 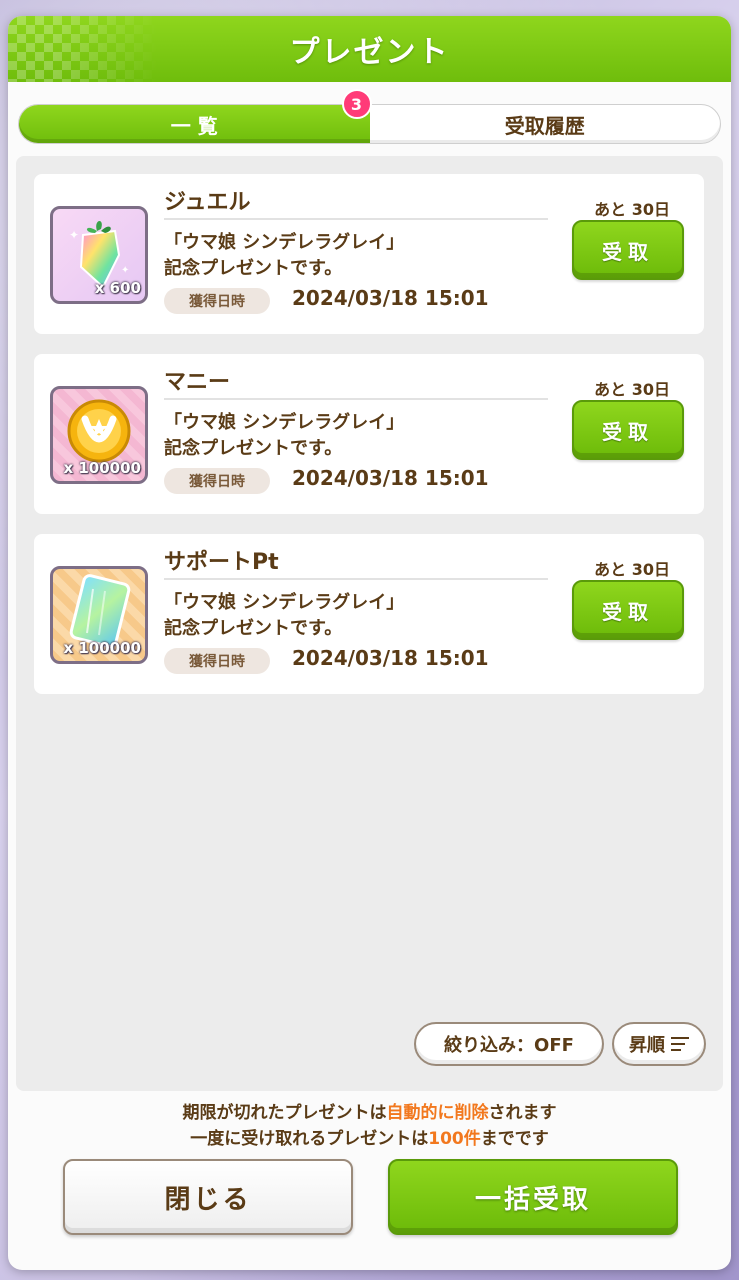 What do you see at coordinates (309, 1139) in the screenshot?
I see `notice-text: 一度に受け取れるプレゼントは` at bounding box center [309, 1139].